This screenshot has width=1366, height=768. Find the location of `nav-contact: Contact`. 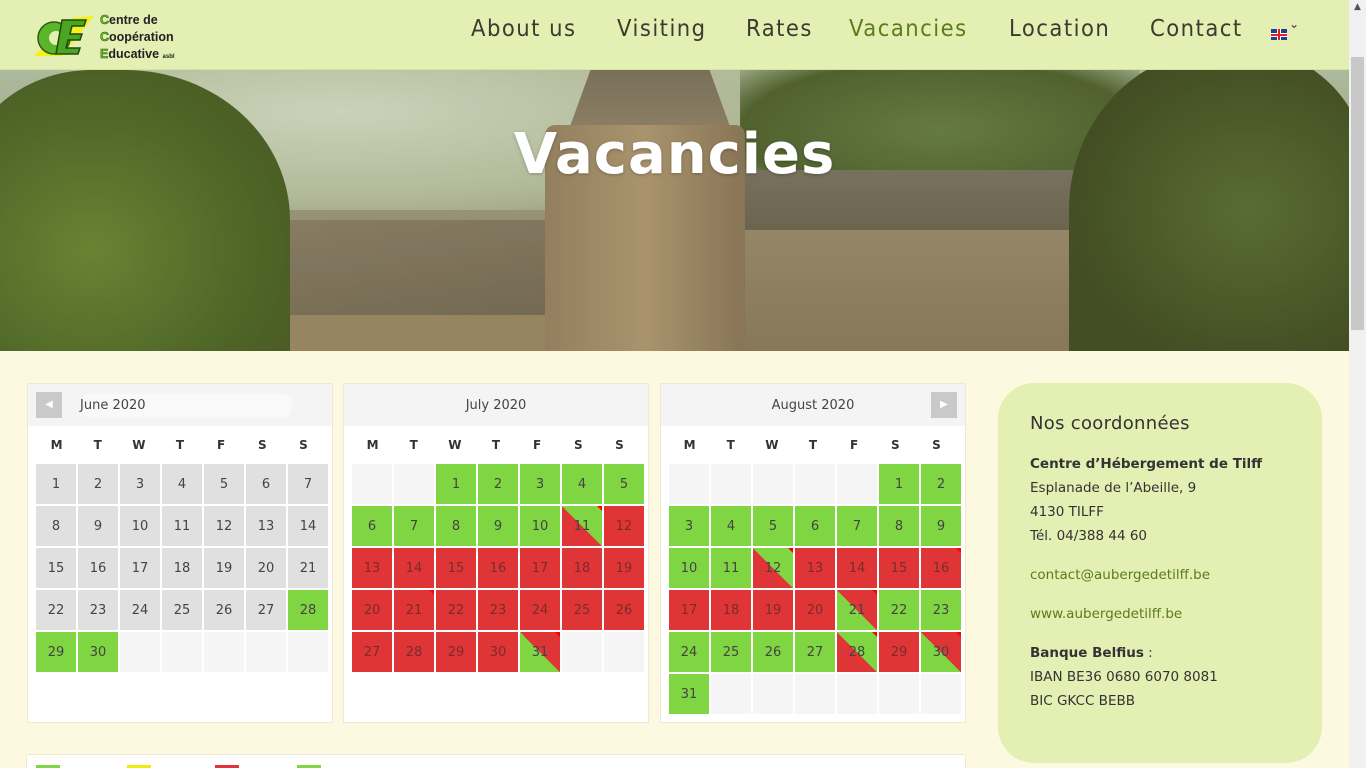

nav-contact: Contact is located at coordinates (1196, 29).